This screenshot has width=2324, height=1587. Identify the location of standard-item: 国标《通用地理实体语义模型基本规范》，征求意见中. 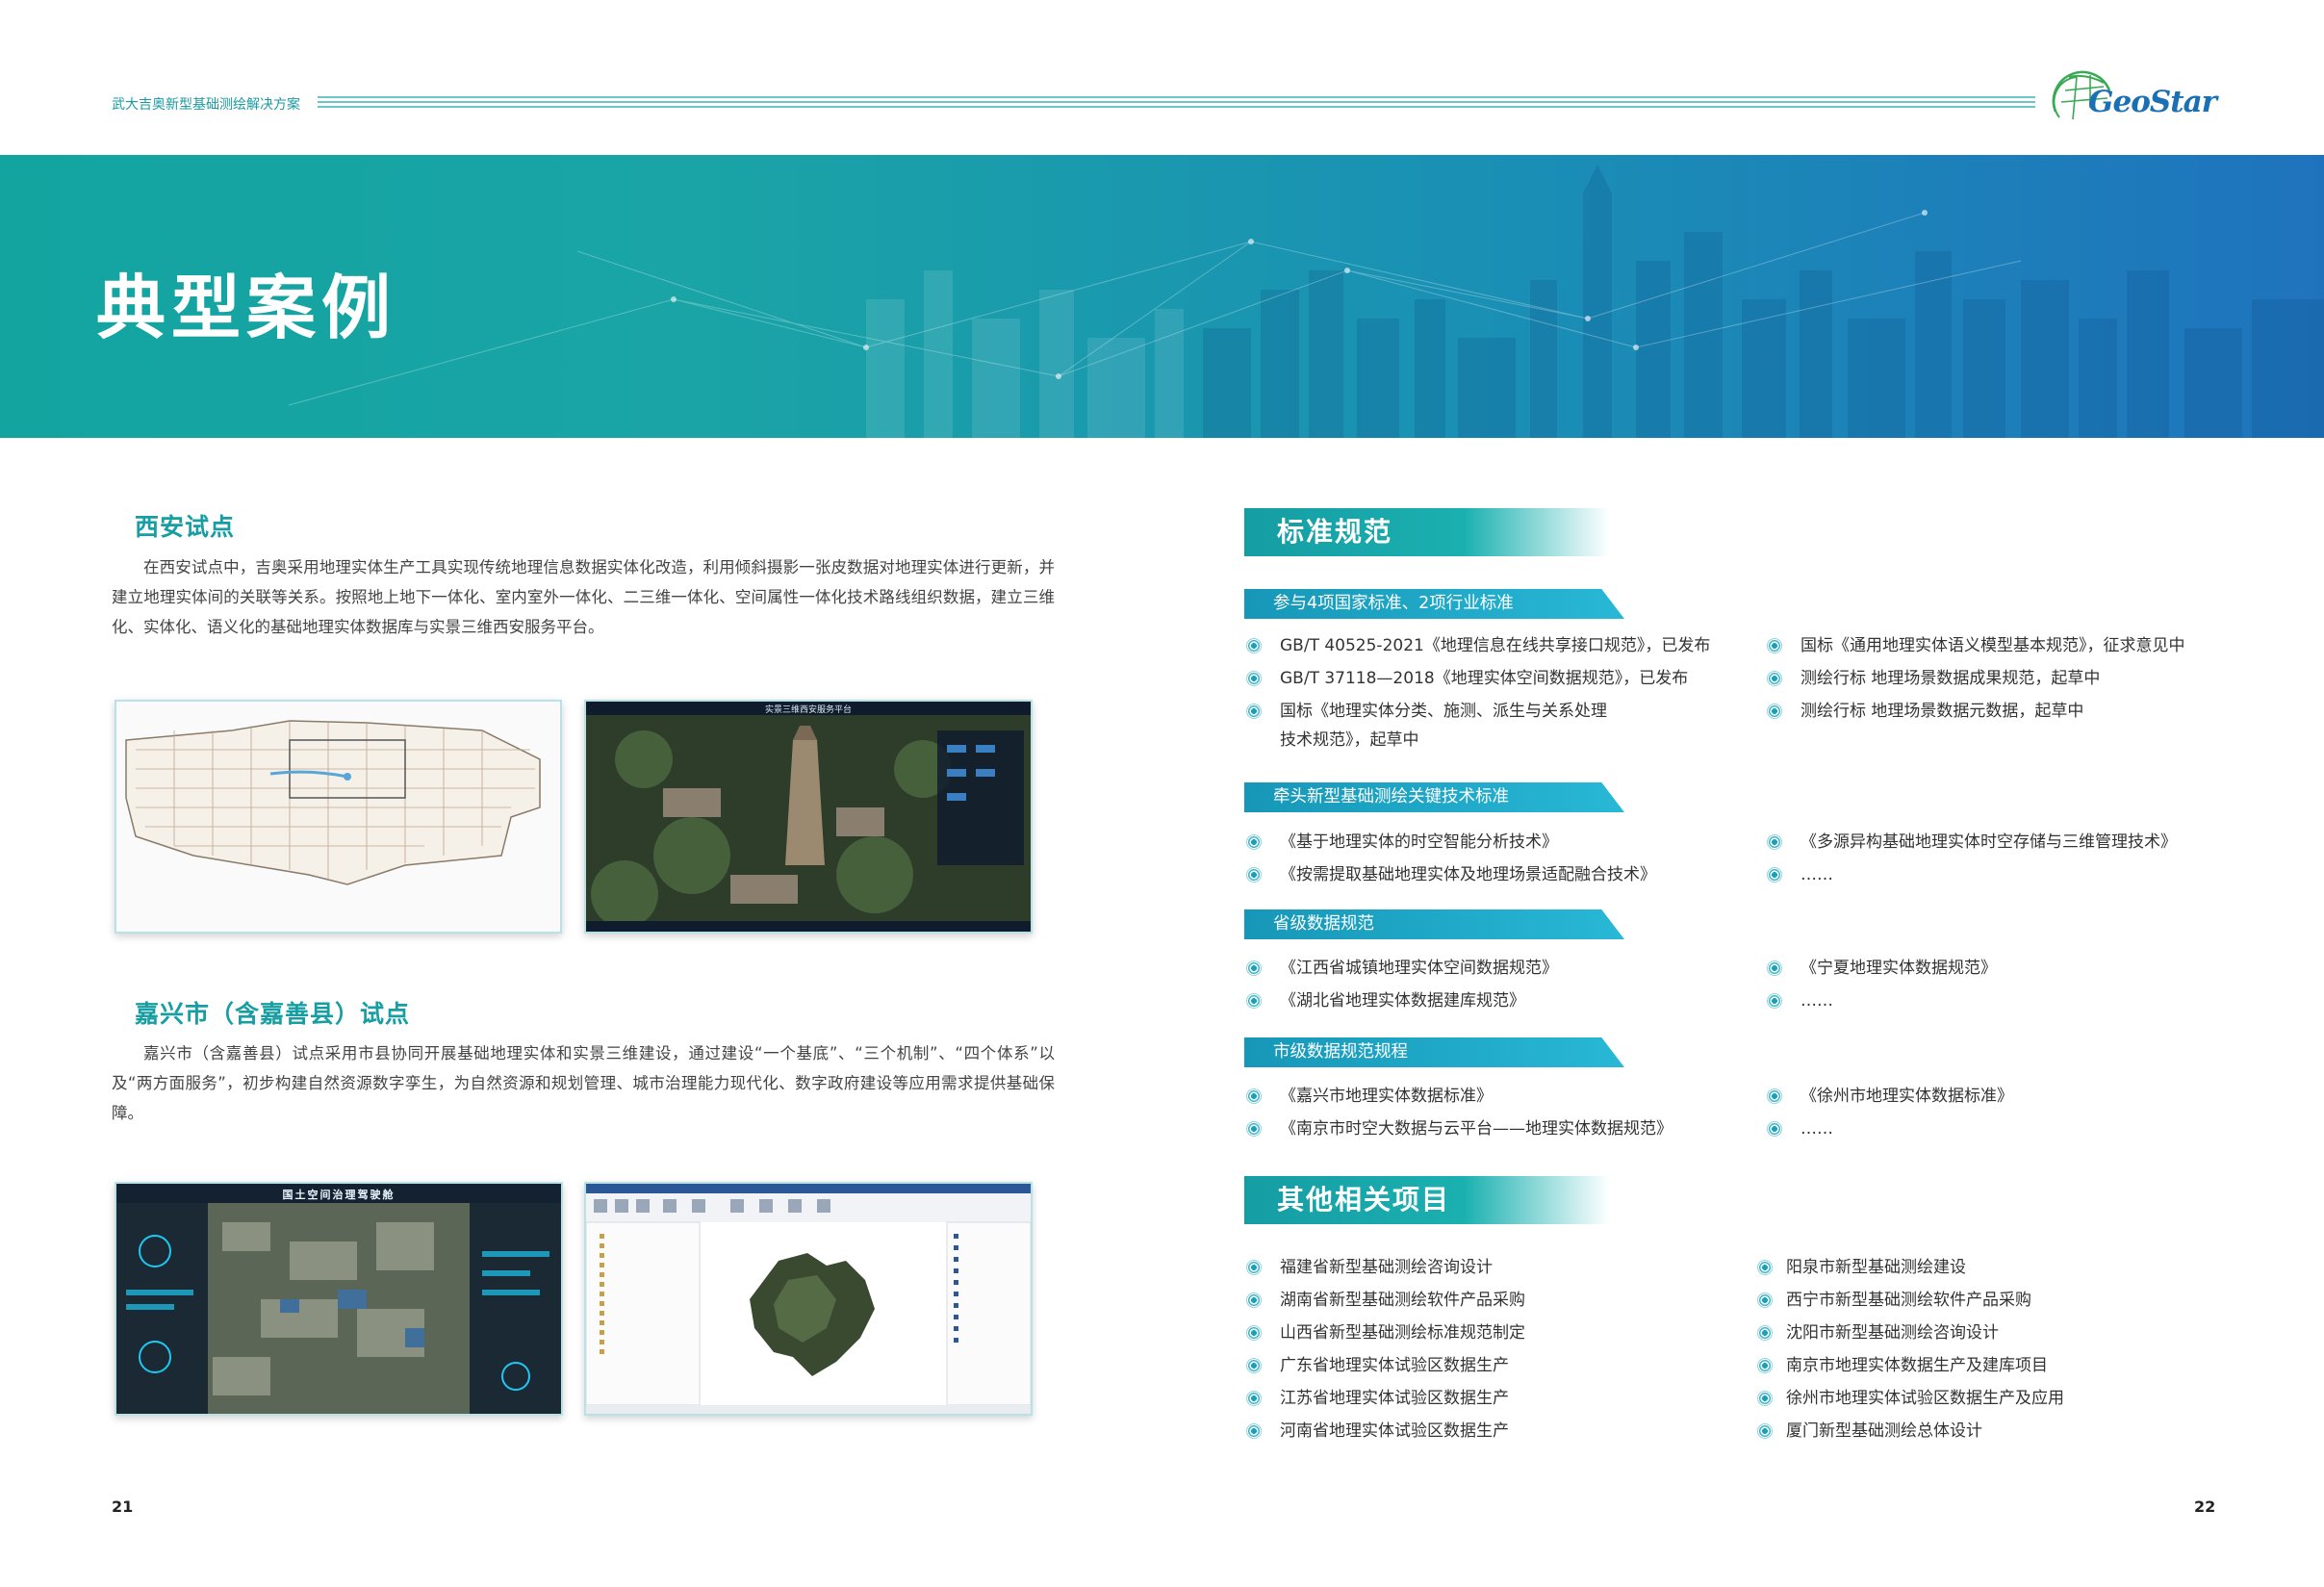
(1993, 645).